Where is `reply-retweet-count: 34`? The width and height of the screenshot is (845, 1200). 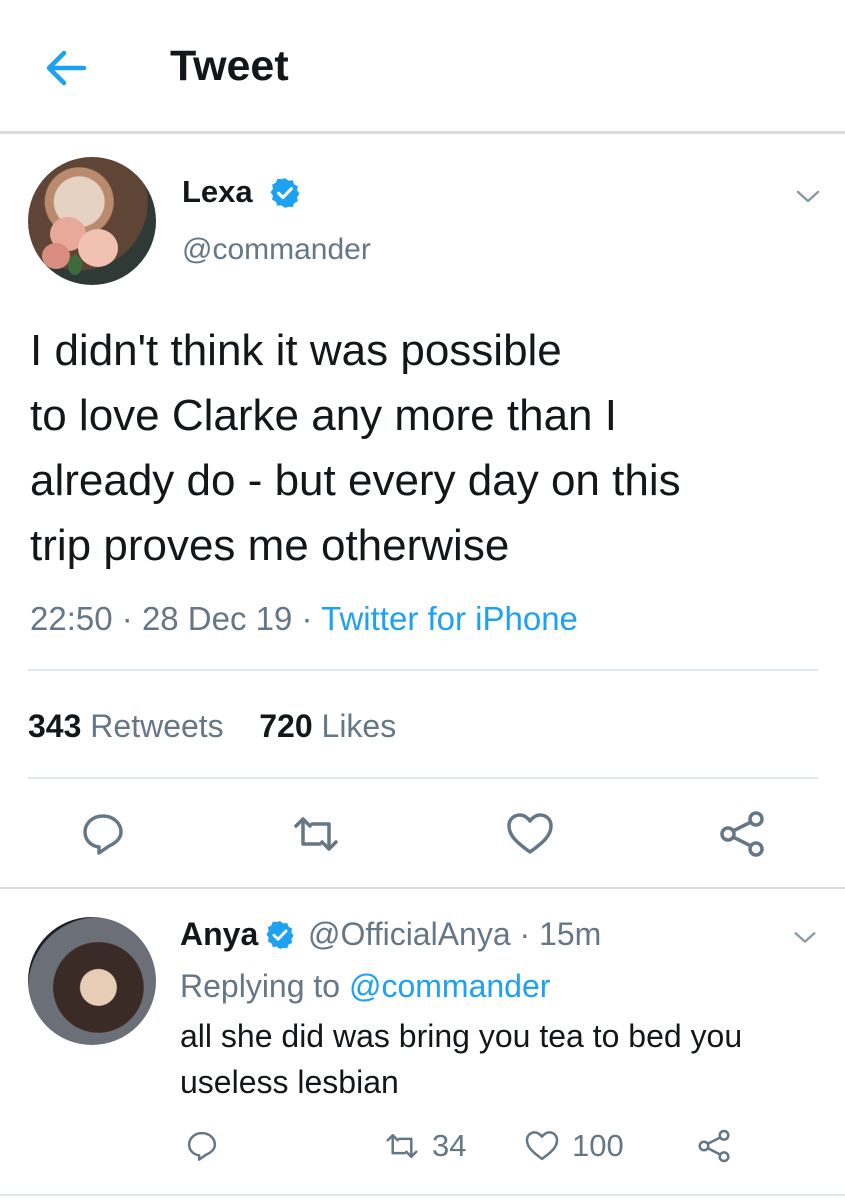
reply-retweet-count: 34 is located at coordinates (449, 1145).